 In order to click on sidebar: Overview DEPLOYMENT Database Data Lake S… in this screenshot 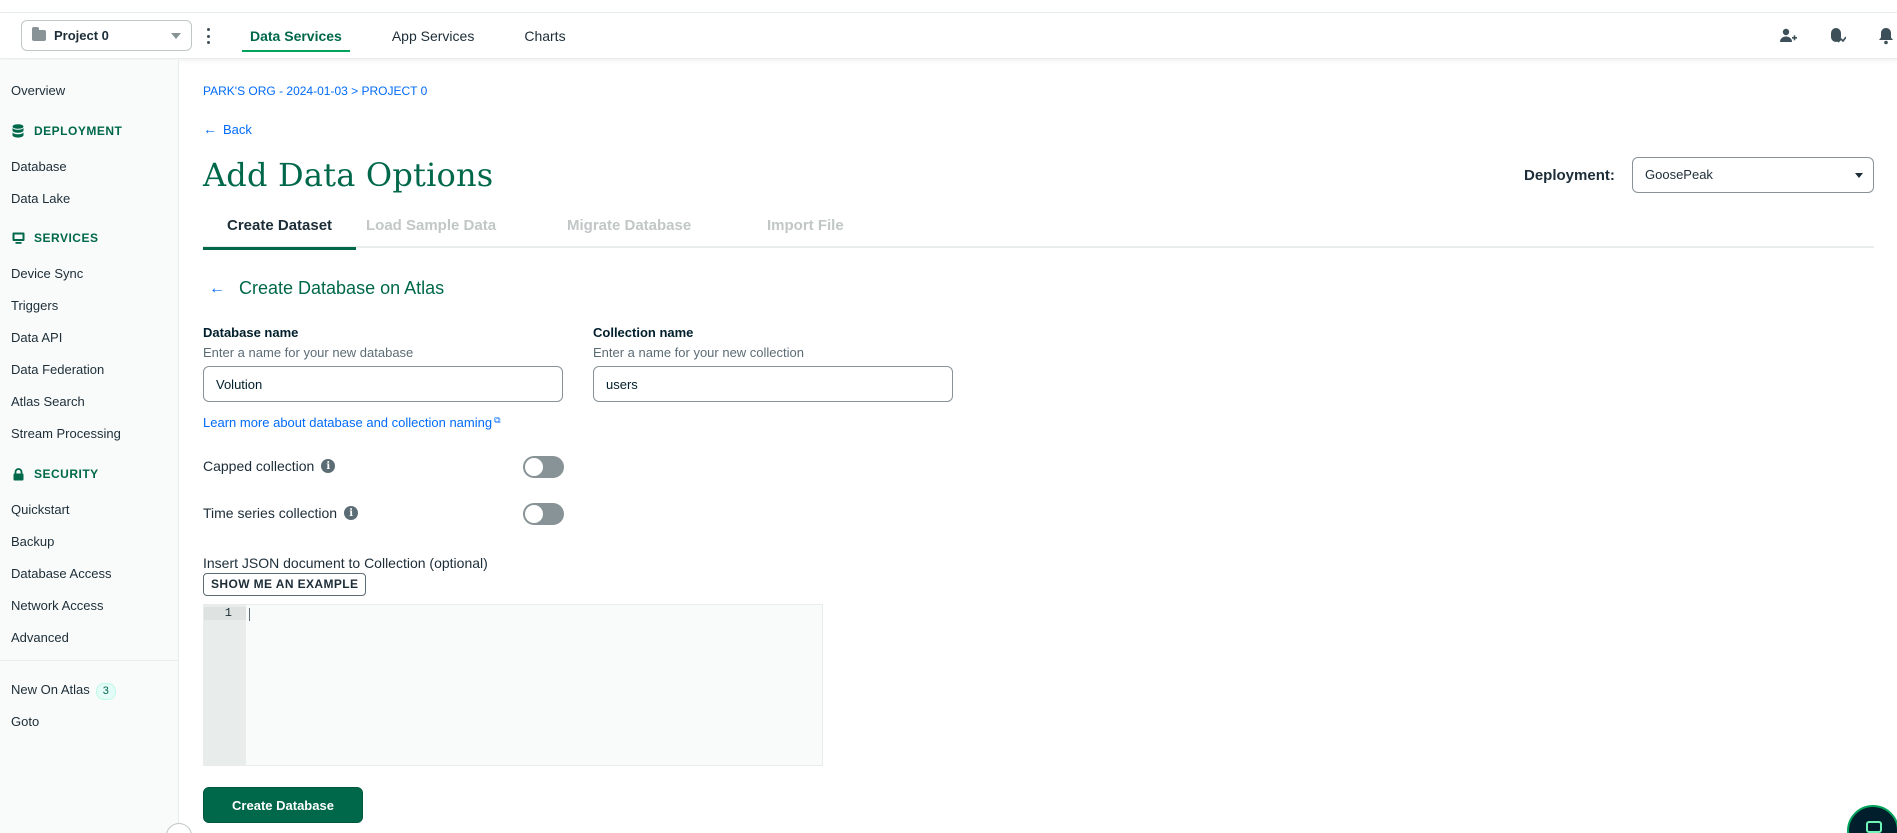, I will do `click(89, 446)`.